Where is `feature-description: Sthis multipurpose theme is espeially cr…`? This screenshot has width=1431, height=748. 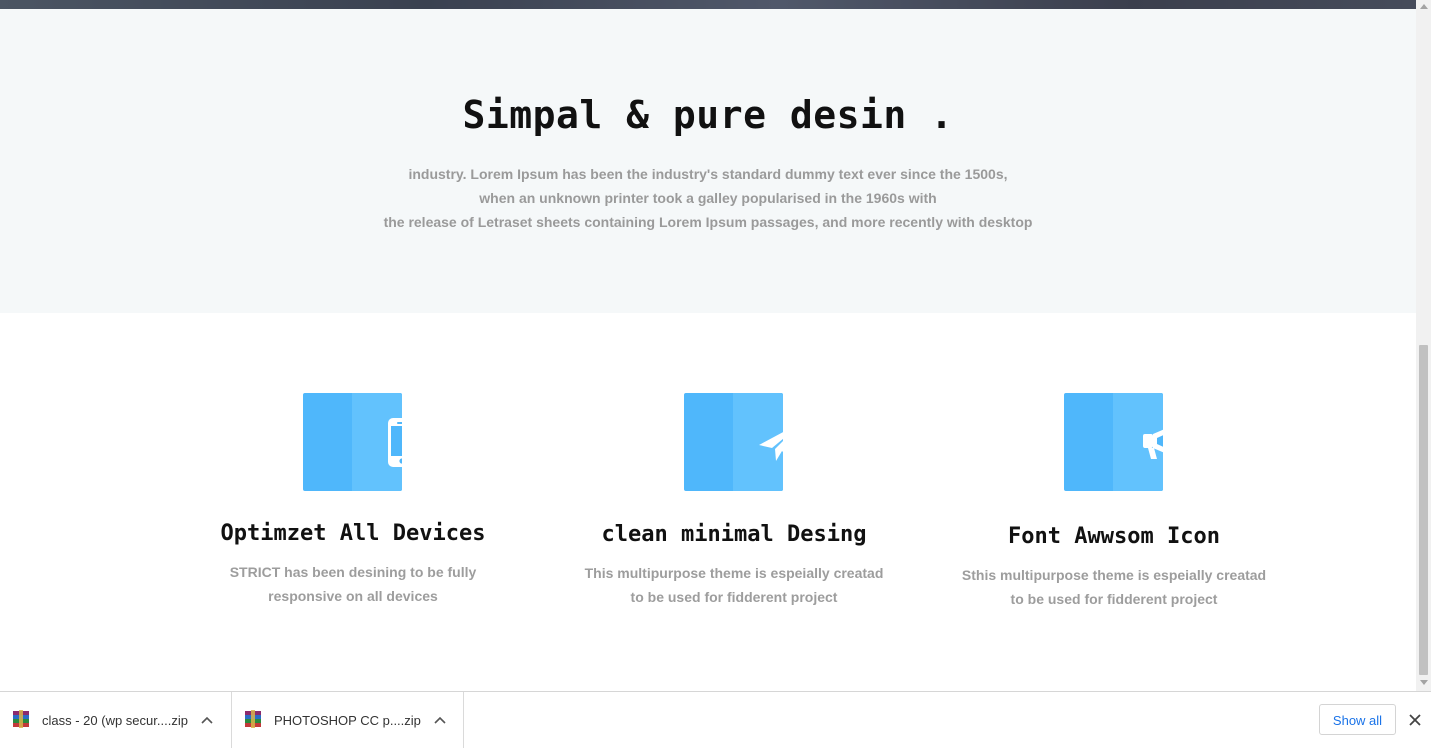 feature-description: Sthis multipurpose theme is espeially cr… is located at coordinates (1114, 587).